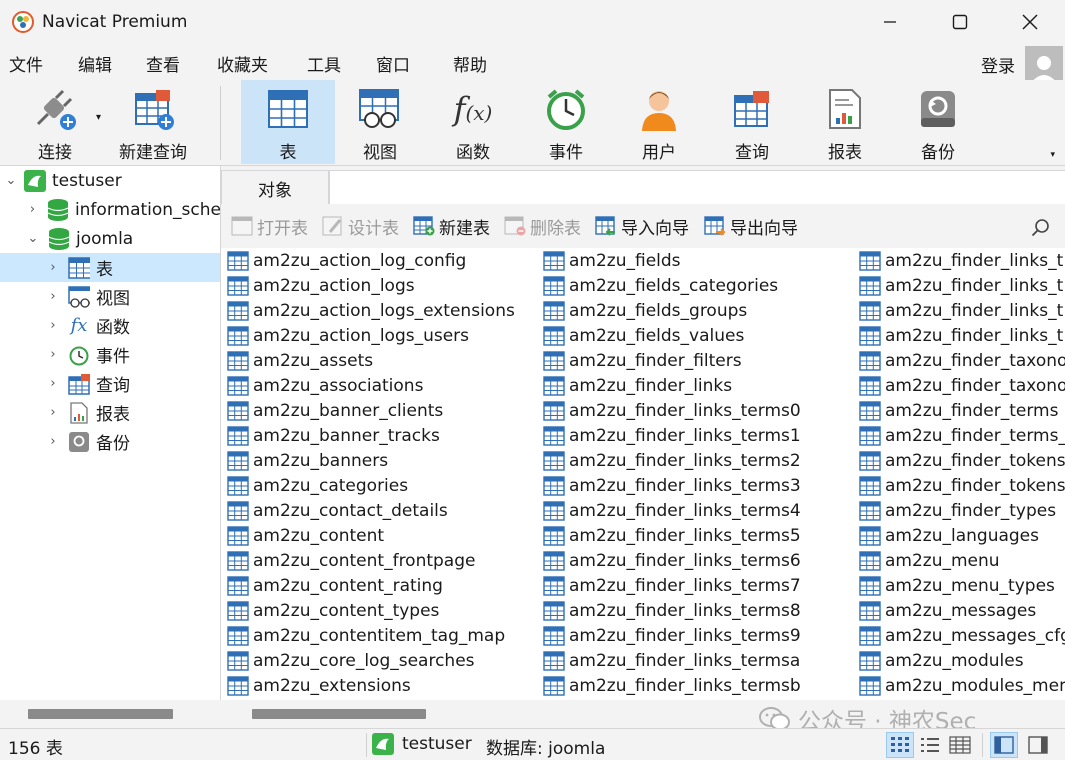 This screenshot has height=760, width=1065. What do you see at coordinates (368, 535) in the screenshot?
I see `table-item: am2zu_content` at bounding box center [368, 535].